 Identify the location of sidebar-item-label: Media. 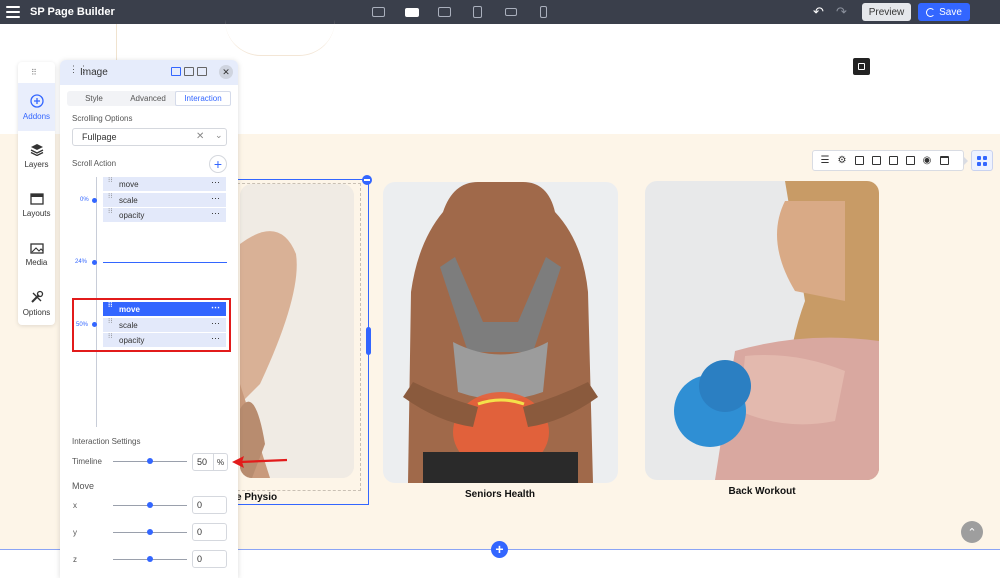
(36, 262).